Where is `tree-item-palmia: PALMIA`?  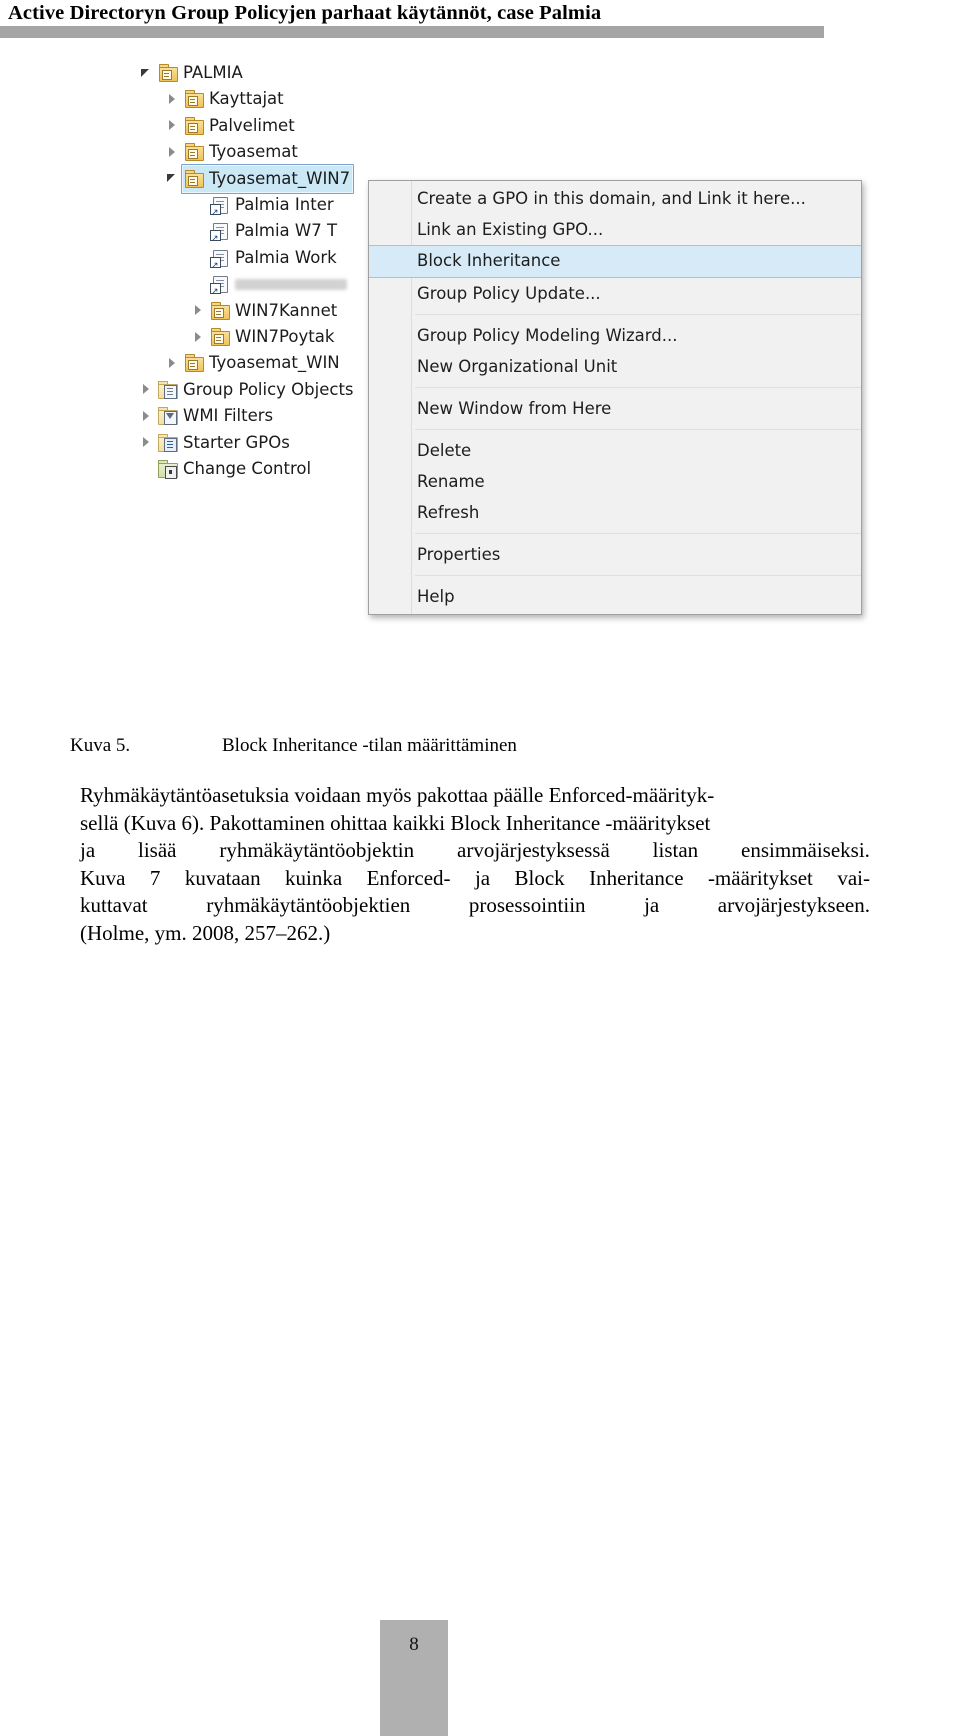 tree-item-palmia: PALMIA is located at coordinates (192, 73).